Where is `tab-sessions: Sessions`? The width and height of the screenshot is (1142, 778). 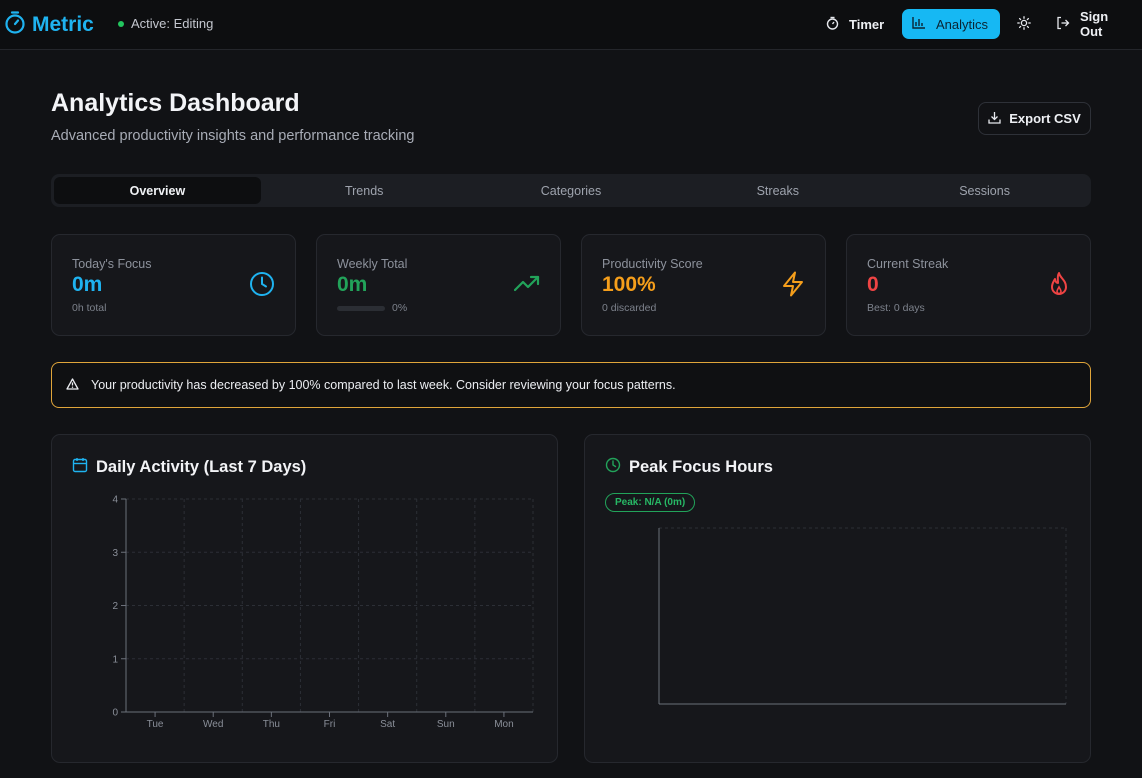 tab-sessions: Sessions is located at coordinates (984, 190).